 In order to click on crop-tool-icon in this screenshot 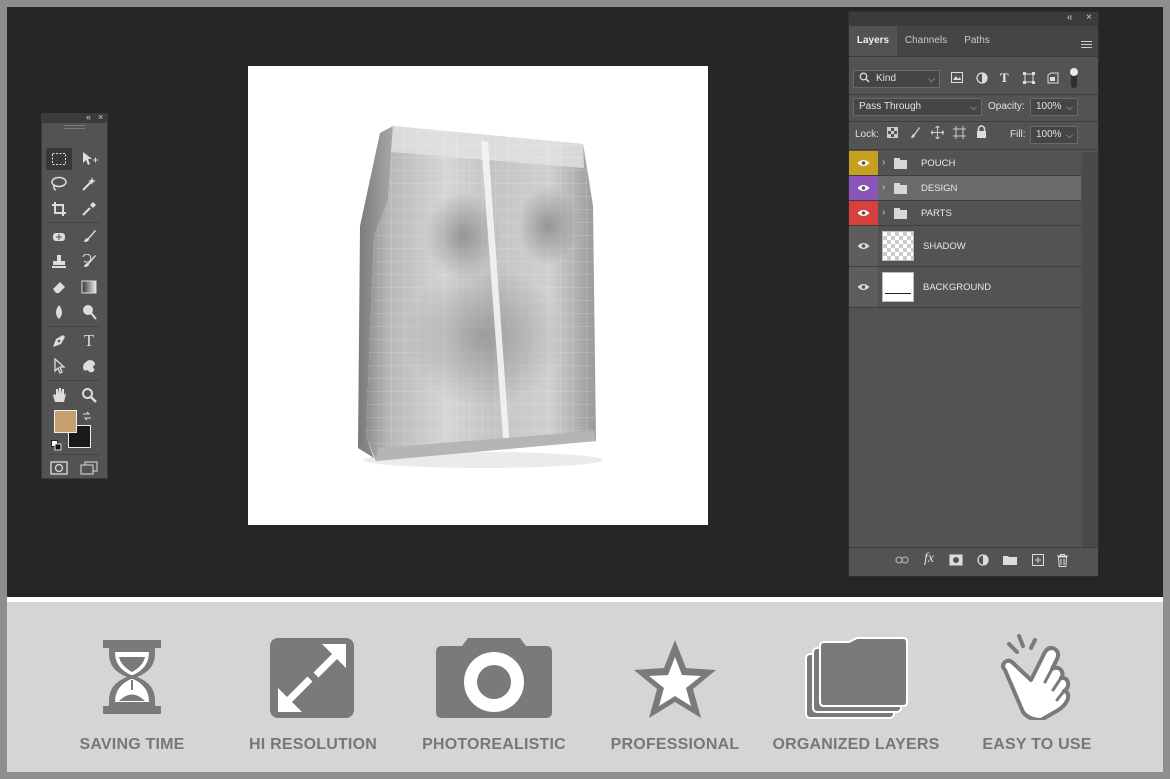, I will do `click(59, 209)`.